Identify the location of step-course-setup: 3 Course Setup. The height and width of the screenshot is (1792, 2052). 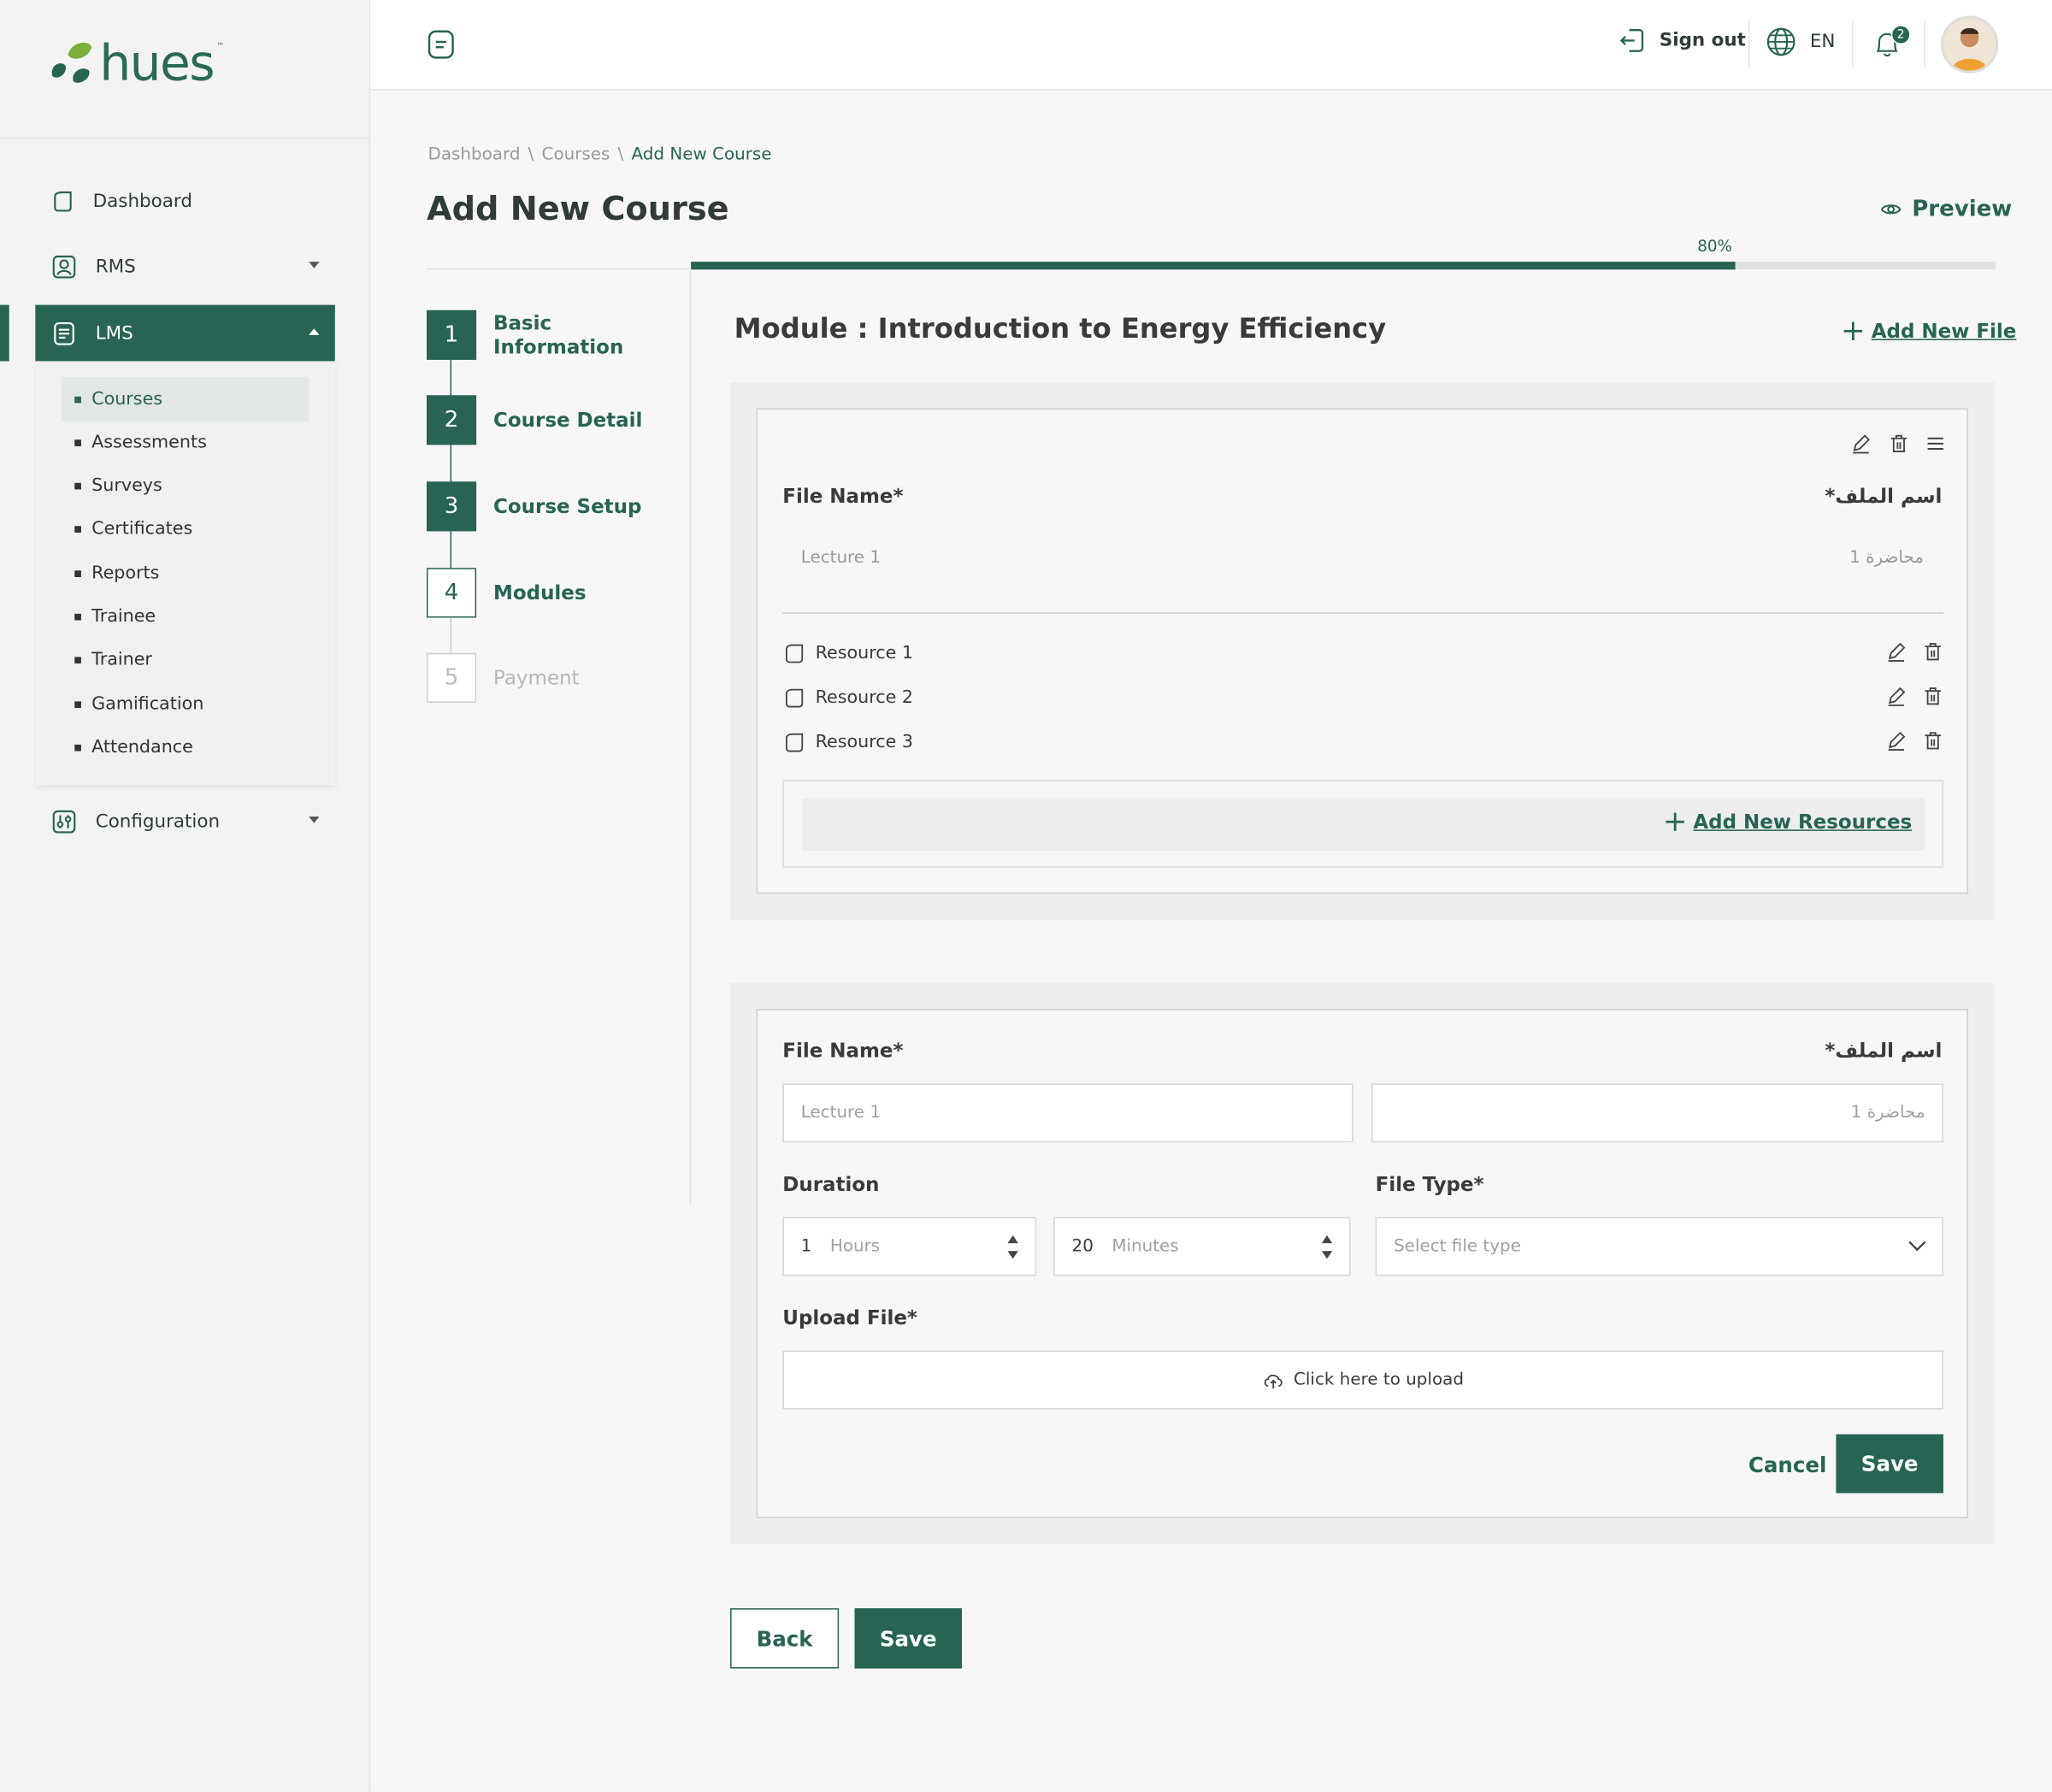
(557, 507).